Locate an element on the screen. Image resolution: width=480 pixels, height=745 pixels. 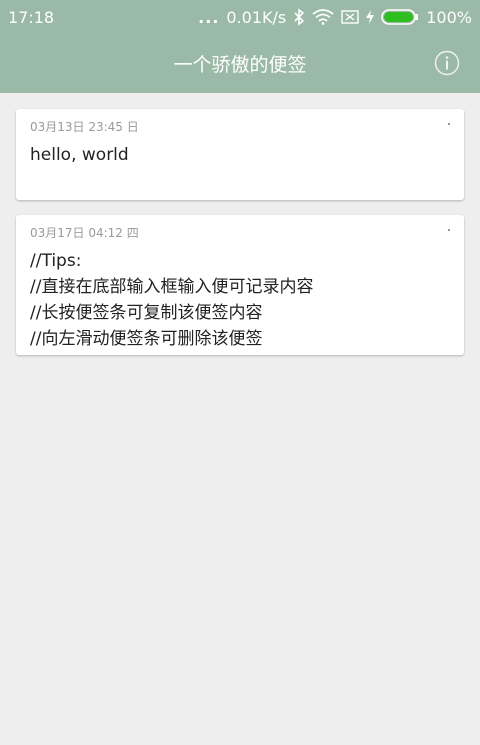
status-icons: ... 0.01K/s 100% is located at coordinates (335, 17).